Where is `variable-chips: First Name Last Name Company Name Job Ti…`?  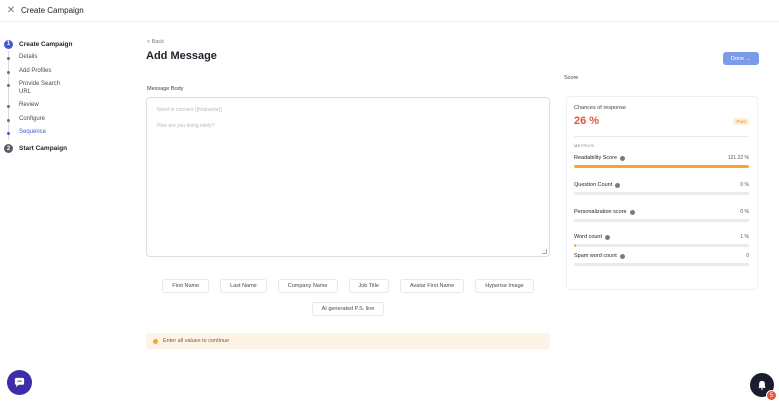 variable-chips: First Name Last Name Company Name Job Ti… is located at coordinates (348, 286).